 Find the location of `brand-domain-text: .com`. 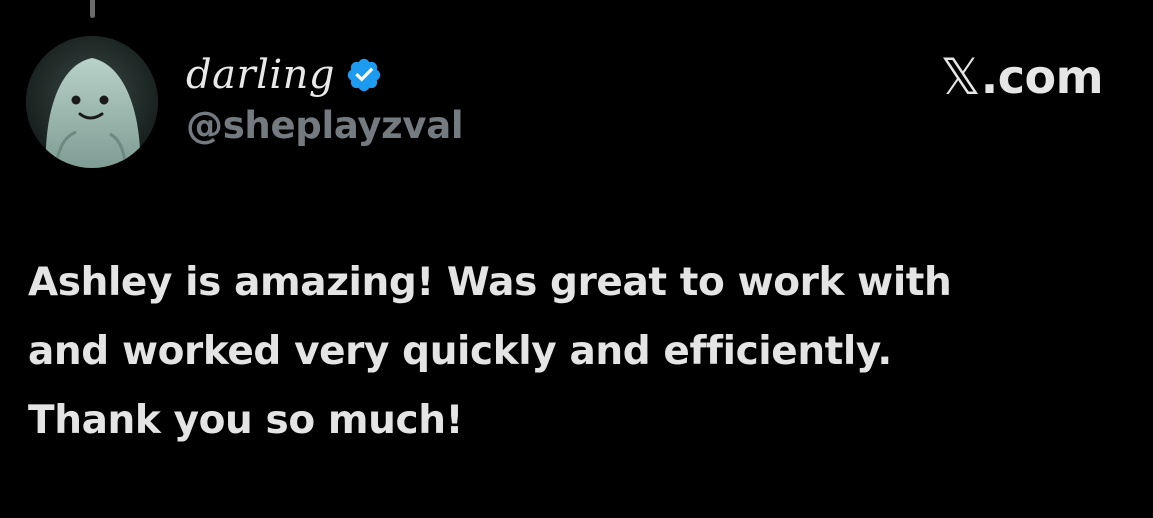

brand-domain-text: .com is located at coordinates (1042, 77).